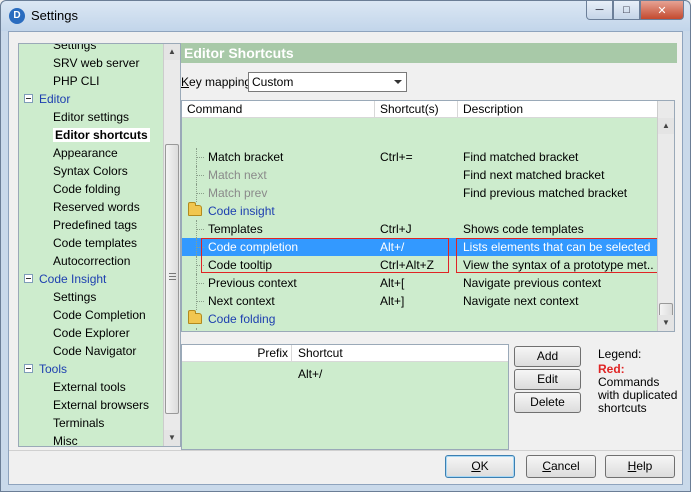 This screenshot has width=691, height=492. I want to click on tree-item: Code Completion, so click(99, 315).